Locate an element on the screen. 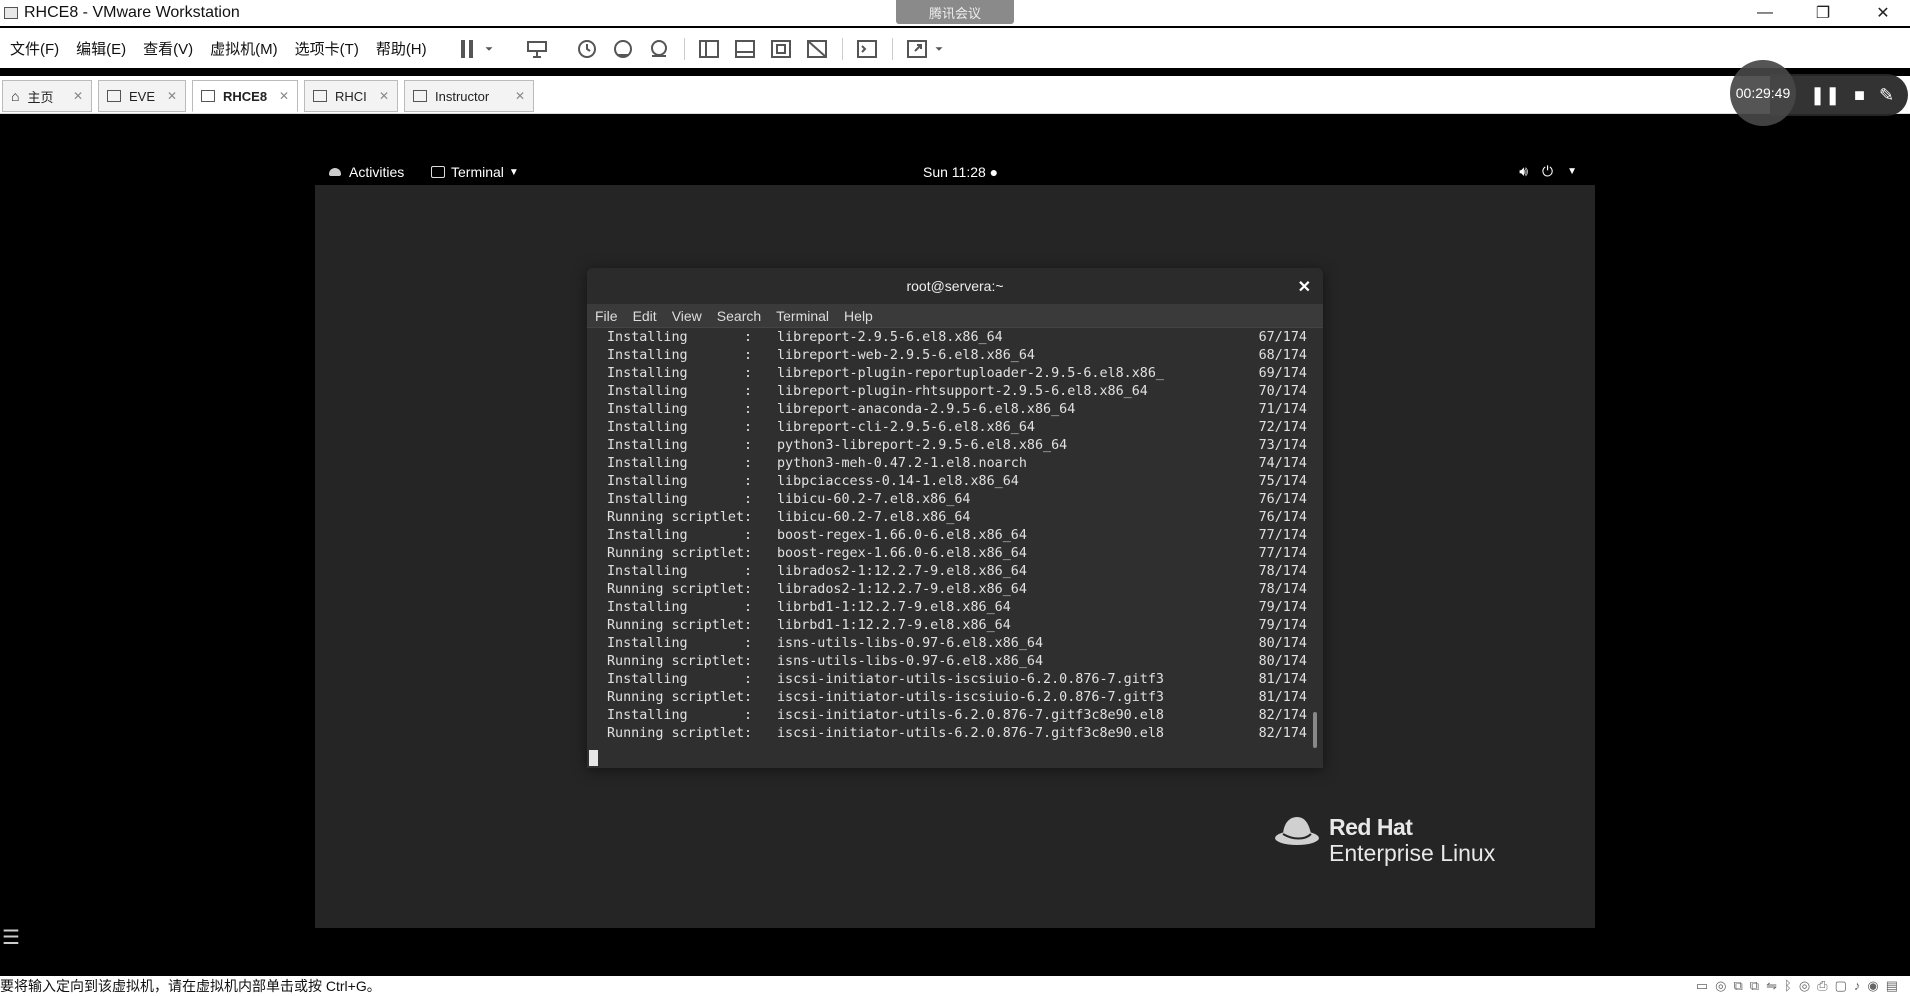 This screenshot has width=1910, height=996. line-progress-count: 79/174 is located at coordinates (1282, 607).